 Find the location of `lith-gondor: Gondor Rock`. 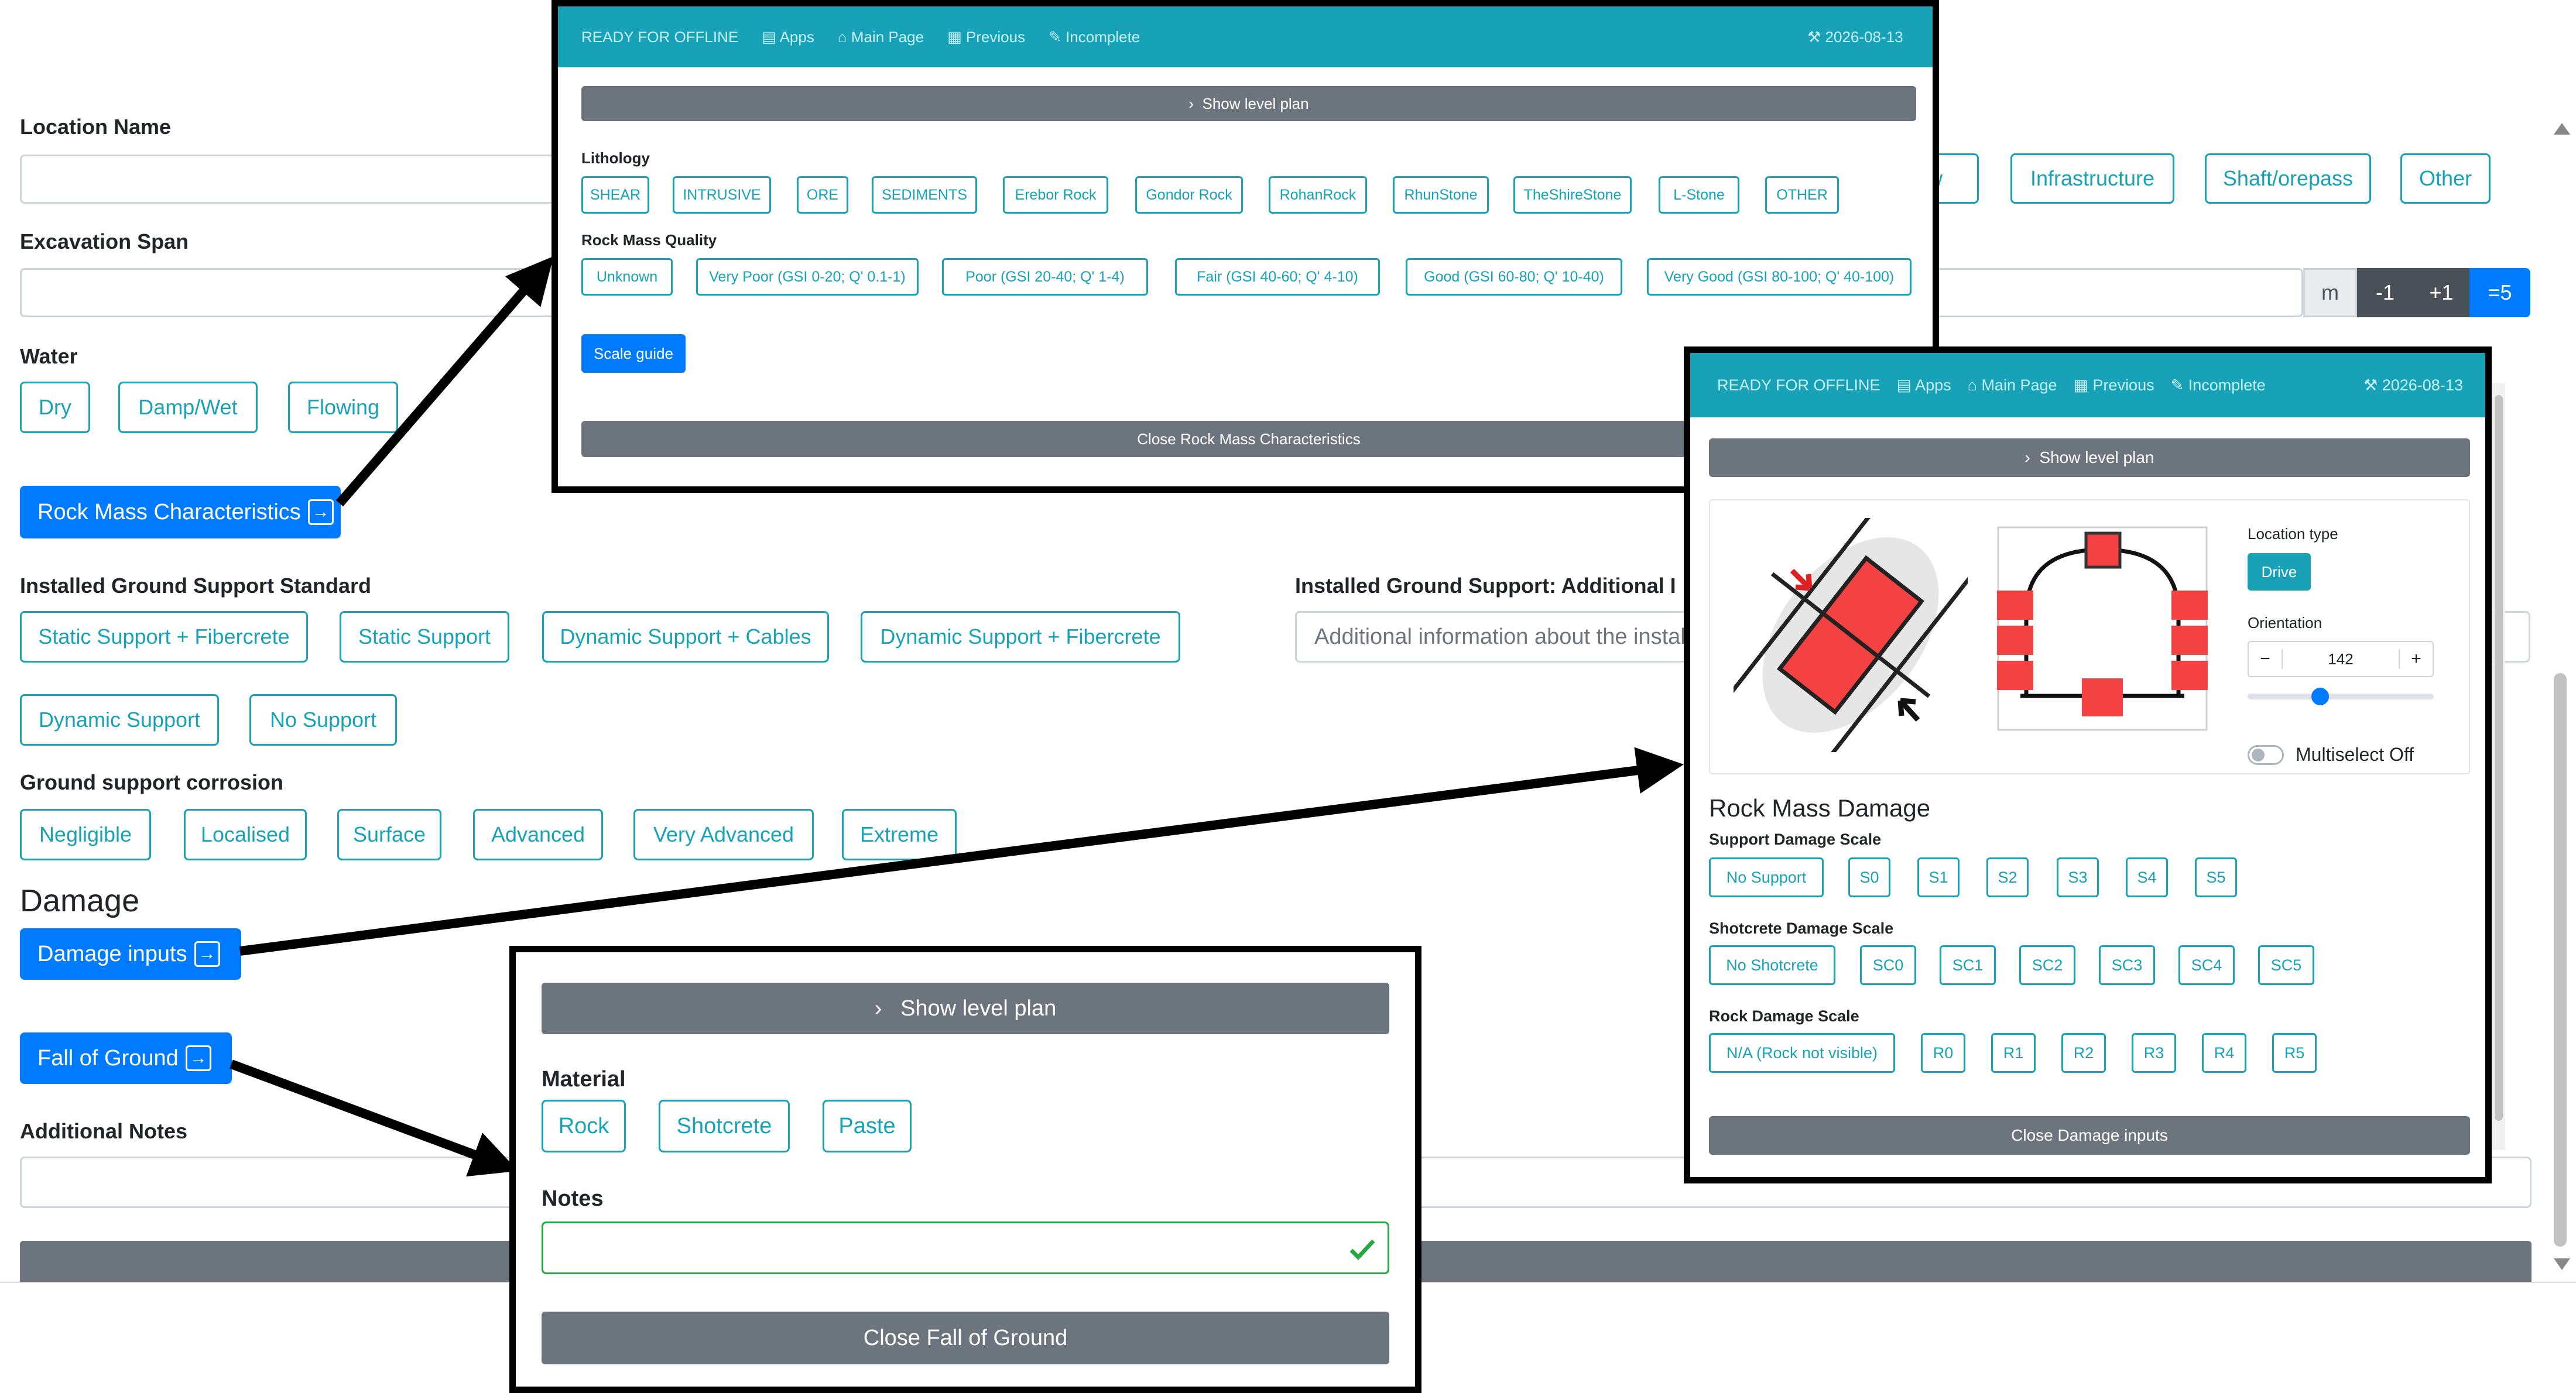

lith-gondor: Gondor Rock is located at coordinates (1189, 195).